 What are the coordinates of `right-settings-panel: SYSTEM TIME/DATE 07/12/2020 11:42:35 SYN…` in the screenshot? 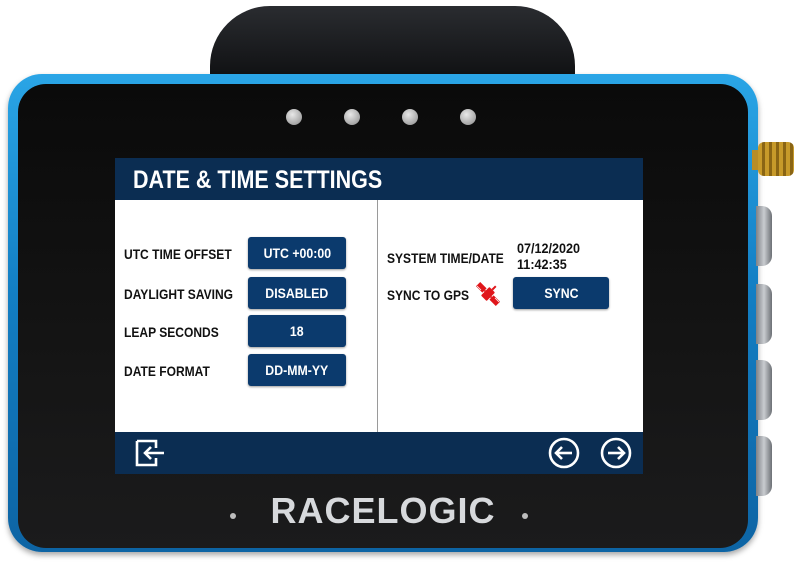 It's located at (510, 316).